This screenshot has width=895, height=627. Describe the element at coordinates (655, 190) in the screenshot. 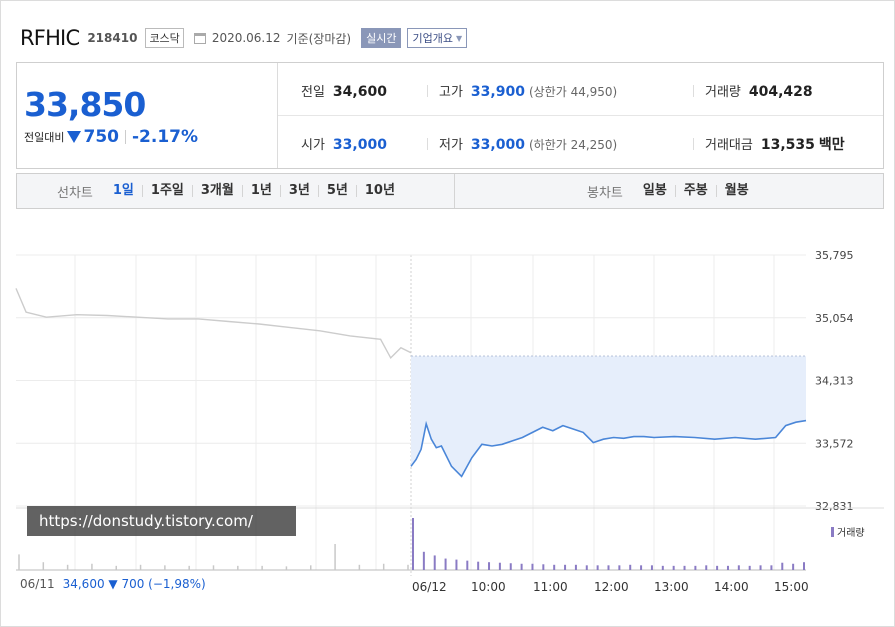

I see `tab-daily-candle: 일봉` at that location.